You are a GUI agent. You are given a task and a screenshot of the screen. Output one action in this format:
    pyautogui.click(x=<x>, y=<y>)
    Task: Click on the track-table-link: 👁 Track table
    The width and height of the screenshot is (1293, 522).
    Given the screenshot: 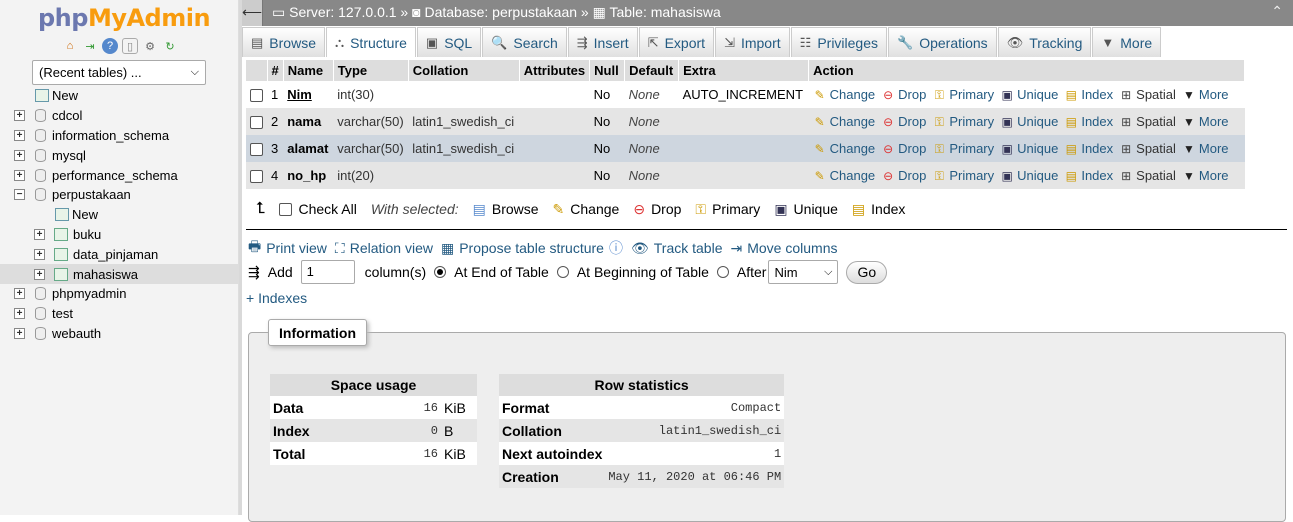 What is the action you would take?
    pyautogui.click(x=677, y=248)
    